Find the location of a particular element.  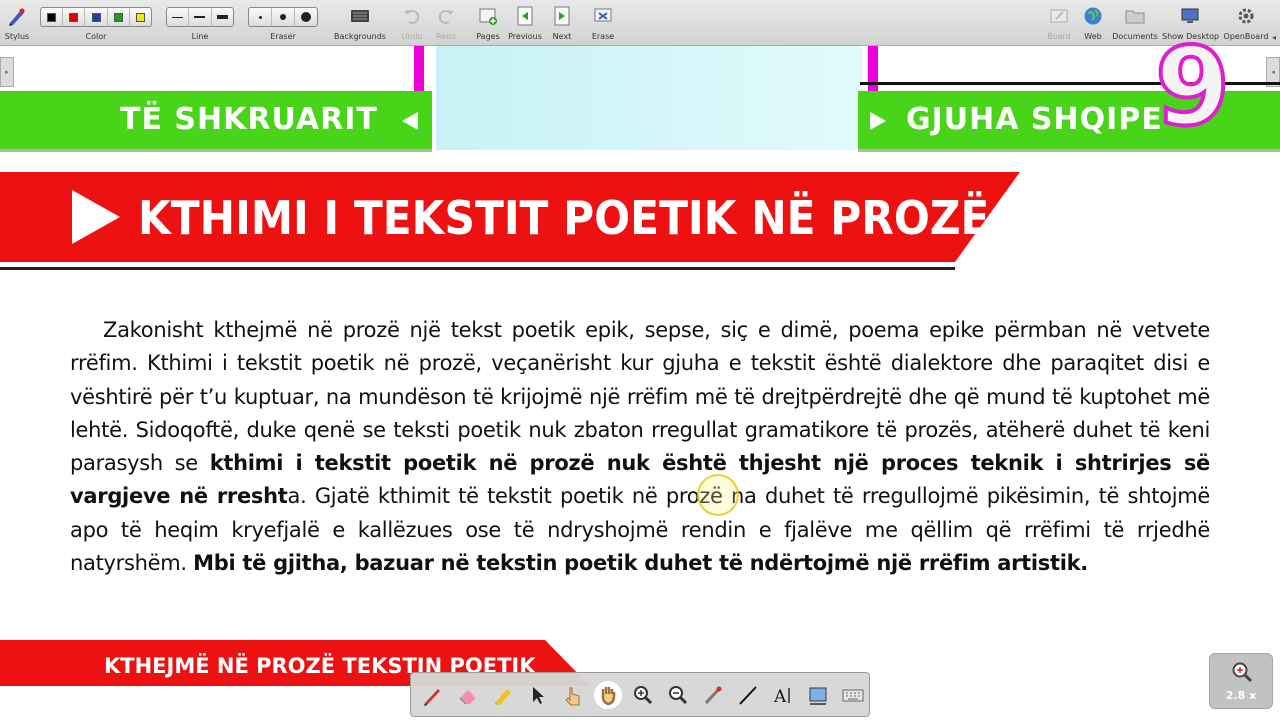

next-button: Next is located at coordinates (562, 23).